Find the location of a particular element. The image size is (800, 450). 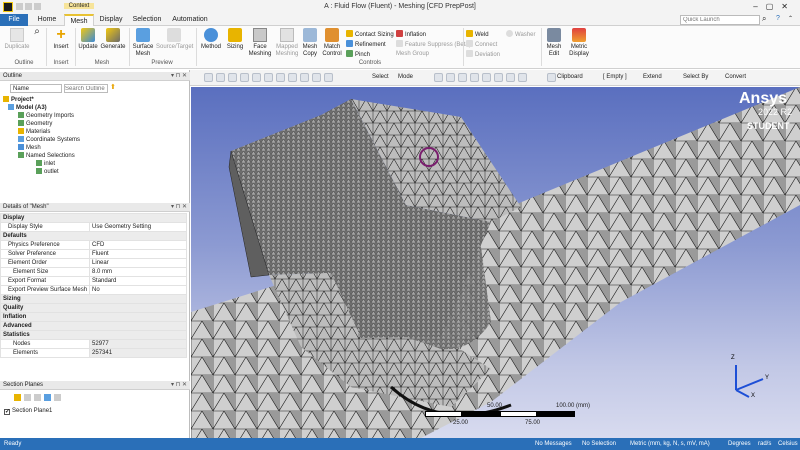

window-controls: –▢✕ is located at coordinates (774, 6).